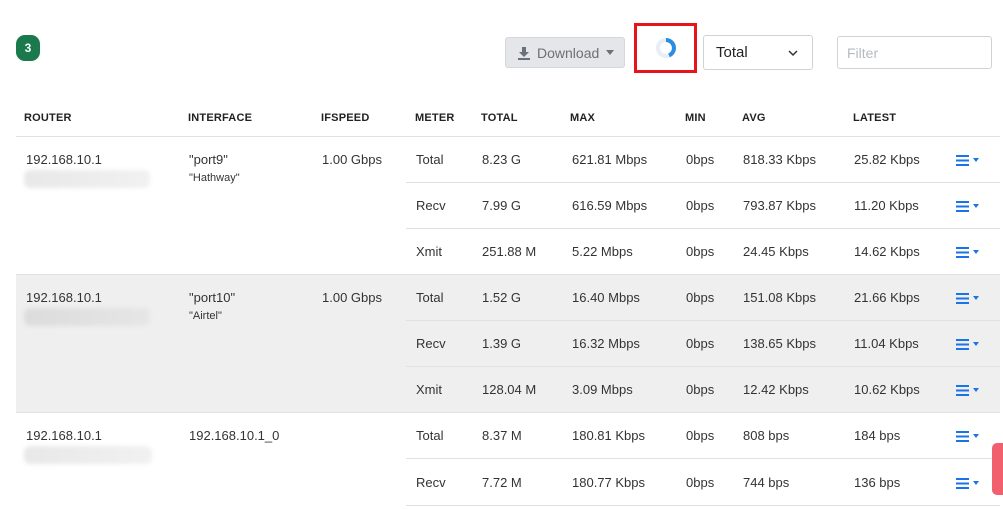 Image resolution: width=1003 pixels, height=509 pixels. What do you see at coordinates (732, 52) in the screenshot?
I see `meter-select-value: Total` at bounding box center [732, 52].